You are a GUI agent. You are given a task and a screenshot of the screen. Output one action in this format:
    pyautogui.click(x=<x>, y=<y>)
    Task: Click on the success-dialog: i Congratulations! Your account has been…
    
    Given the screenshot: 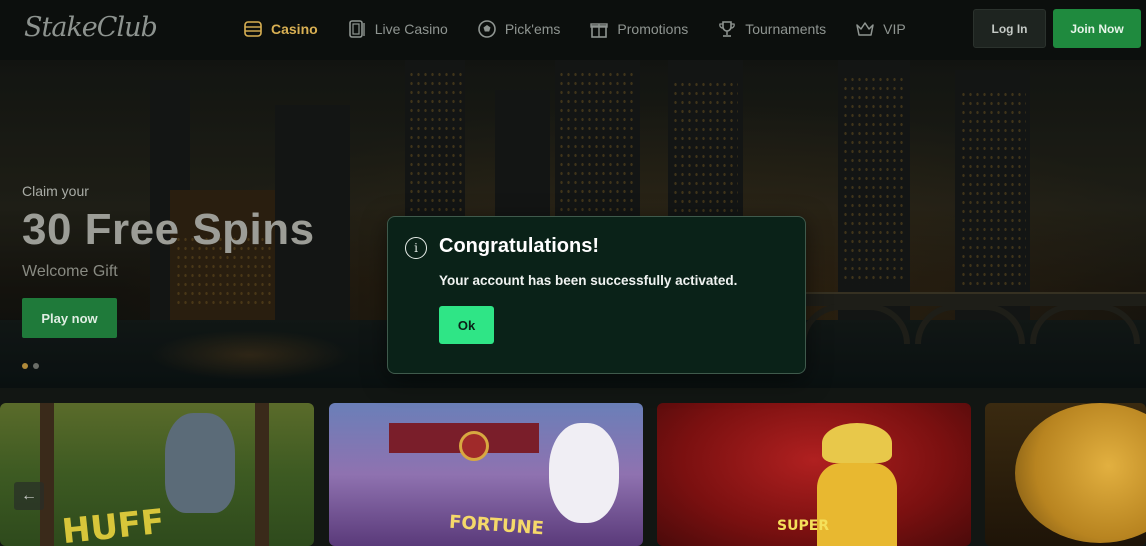 What is the action you would take?
    pyautogui.click(x=596, y=295)
    